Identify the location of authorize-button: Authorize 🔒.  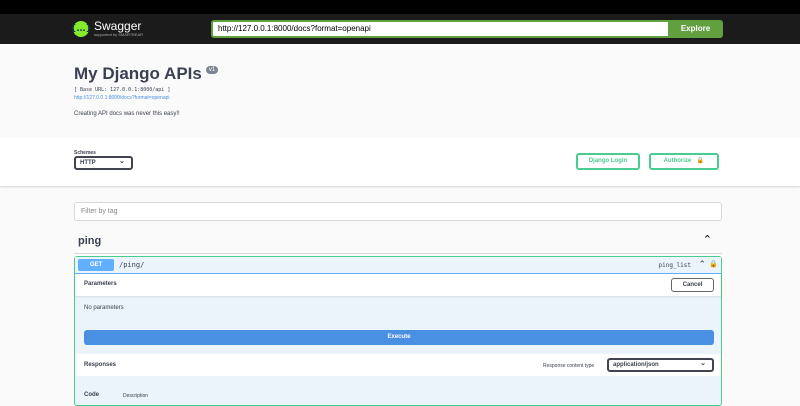
(684, 161).